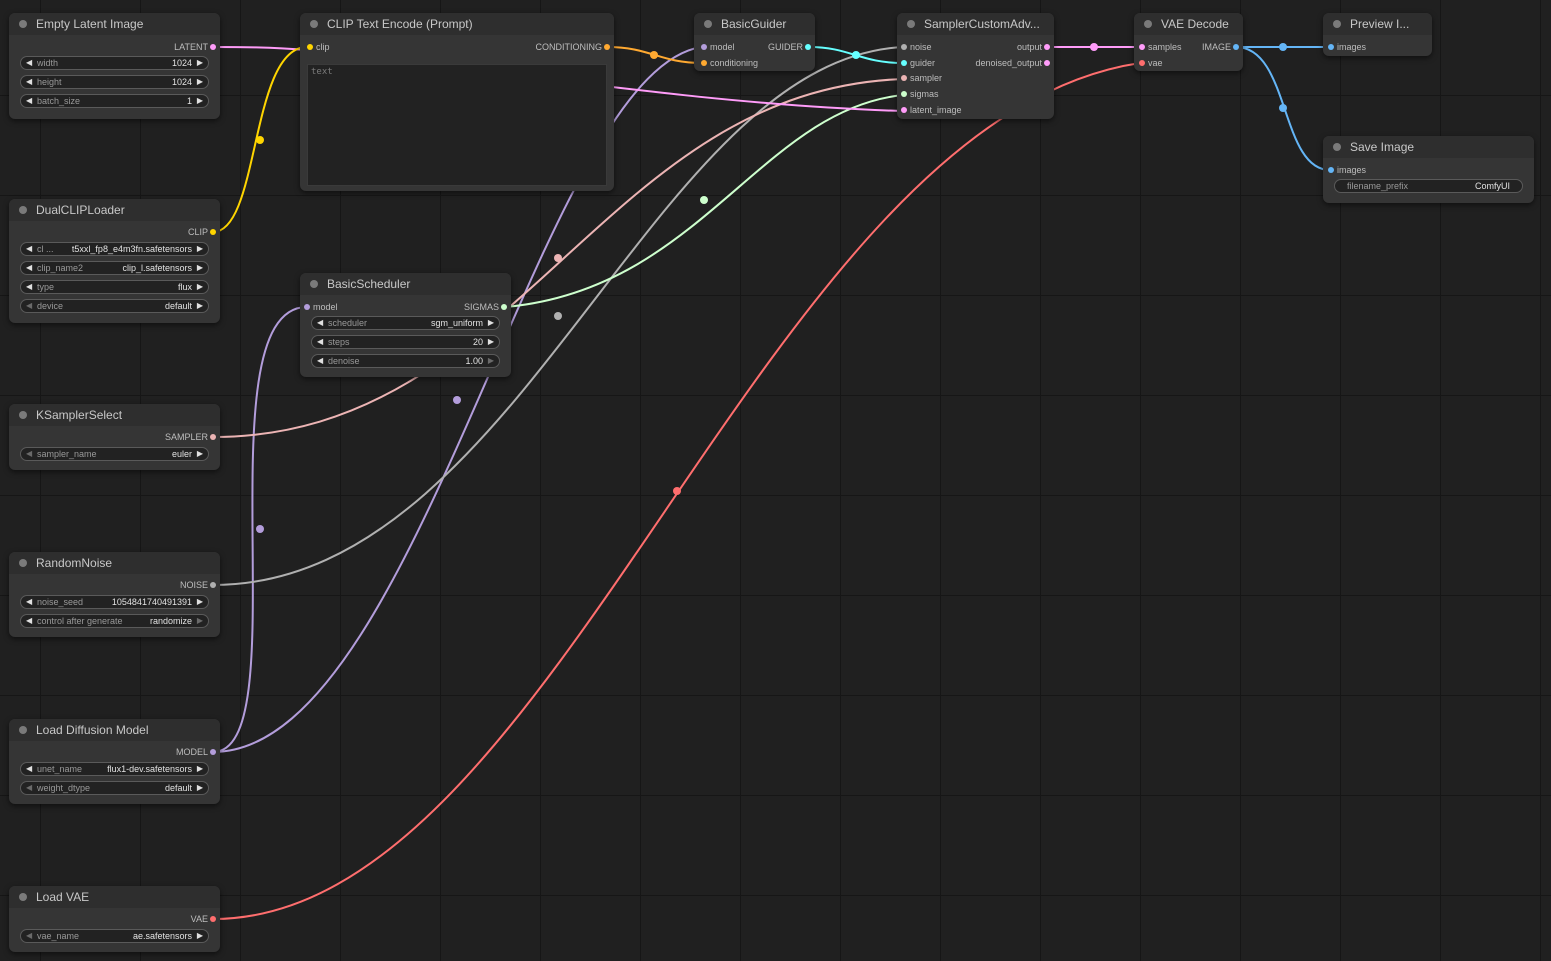 This screenshot has height=961, width=1551. I want to click on link-center-clip, so click(260, 140).